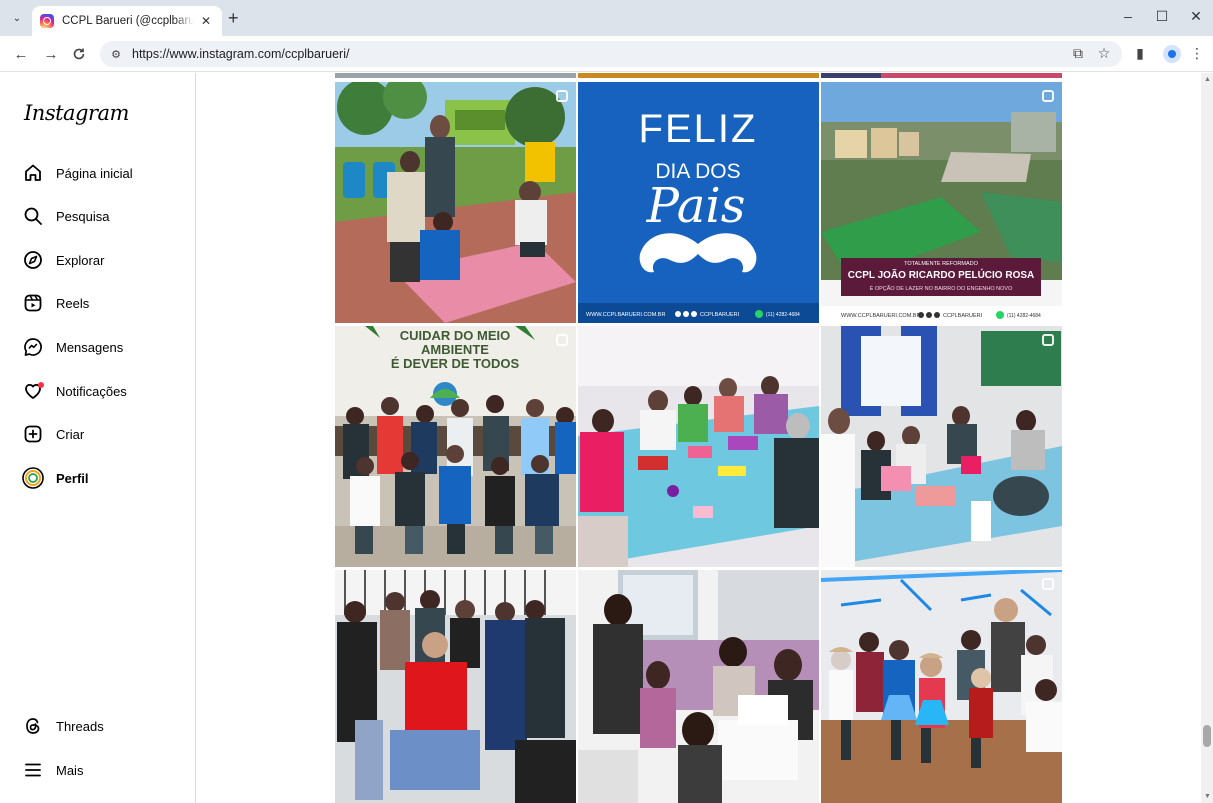 Image resolution: width=1213 pixels, height=803 pixels. Describe the element at coordinates (1197, 53) in the screenshot. I see `browser-menu-icon: ⋮` at that location.